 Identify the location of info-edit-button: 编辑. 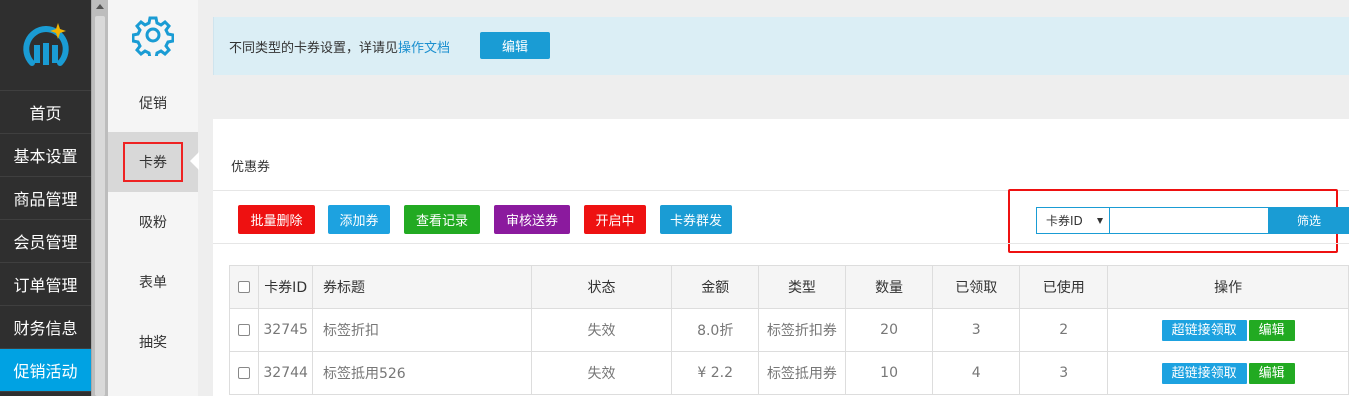
(515, 45).